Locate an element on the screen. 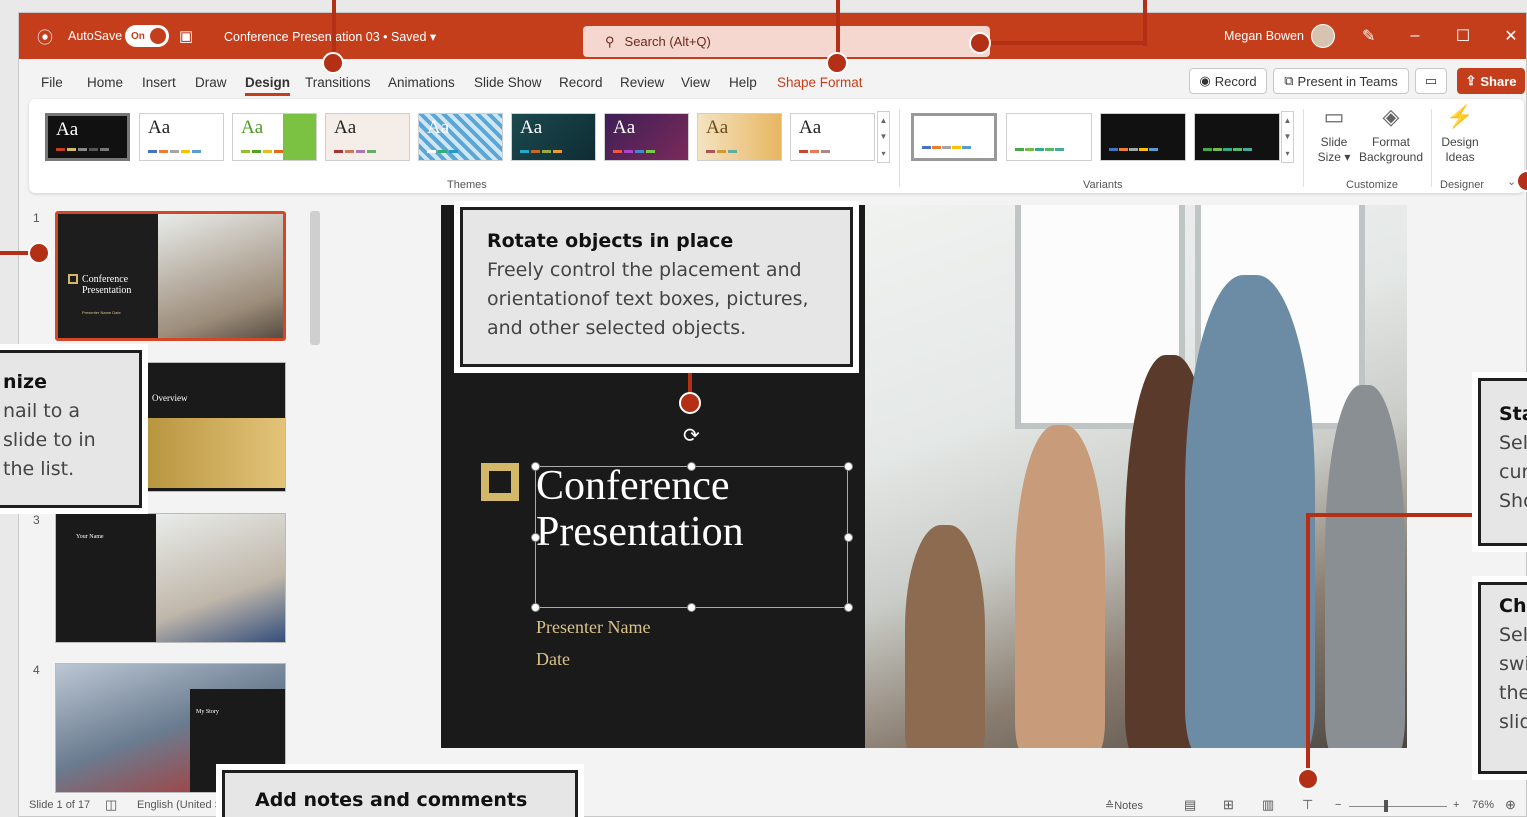 Image resolution: width=1527 pixels, height=817 pixels. slide-size-button: ▭ Slide Size ▾ is located at coordinates (1334, 134).